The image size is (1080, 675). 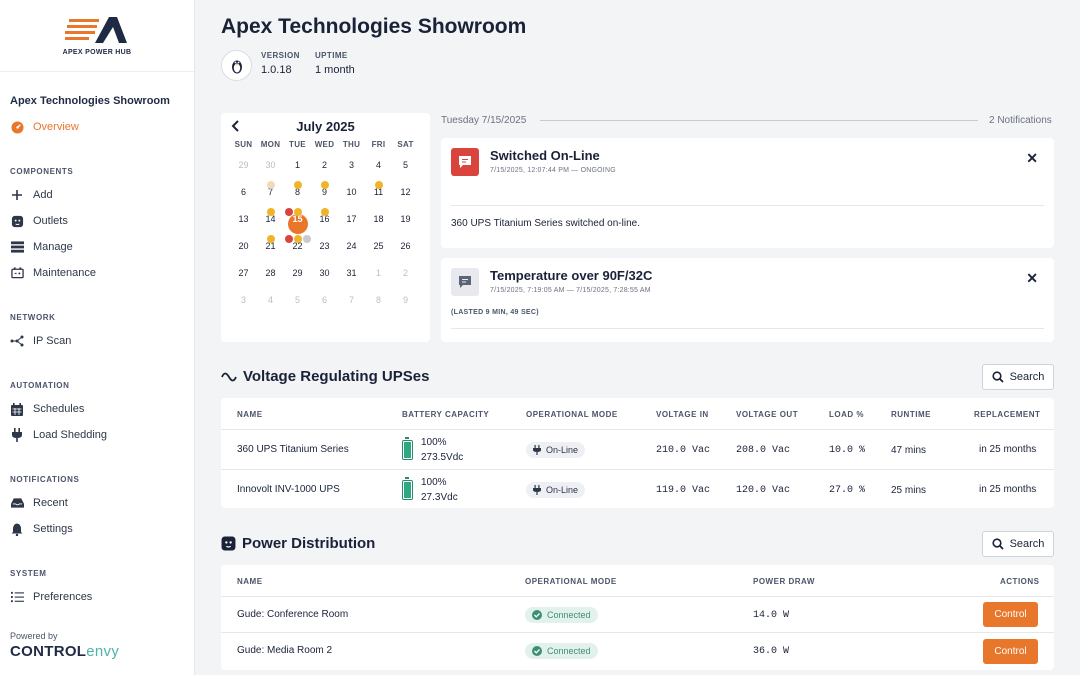 I want to click on sidebar-item-ip-scan: IP Scan, so click(x=40, y=341).